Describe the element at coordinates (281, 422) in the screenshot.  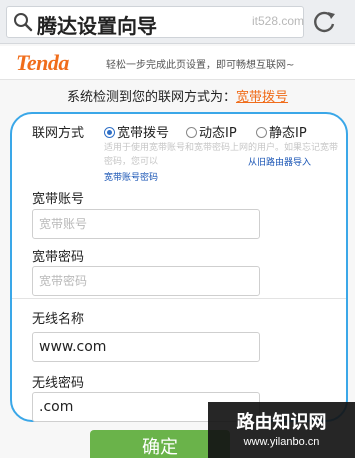
I see `watermark-title: 路由知识网` at that location.